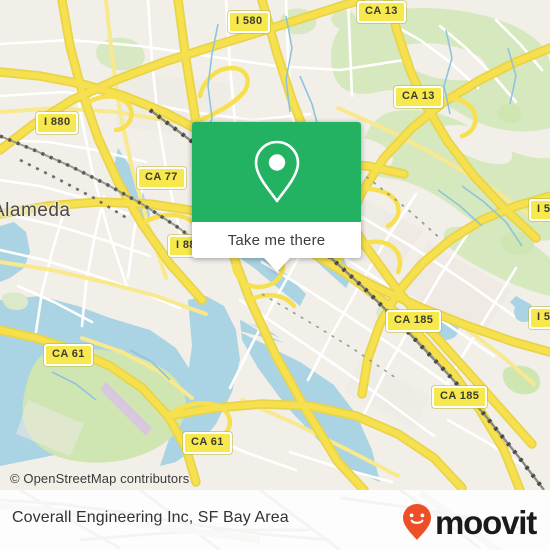  Describe the element at coordinates (35, 210) in the screenshot. I see `place-label-alameda: Alameda` at that location.